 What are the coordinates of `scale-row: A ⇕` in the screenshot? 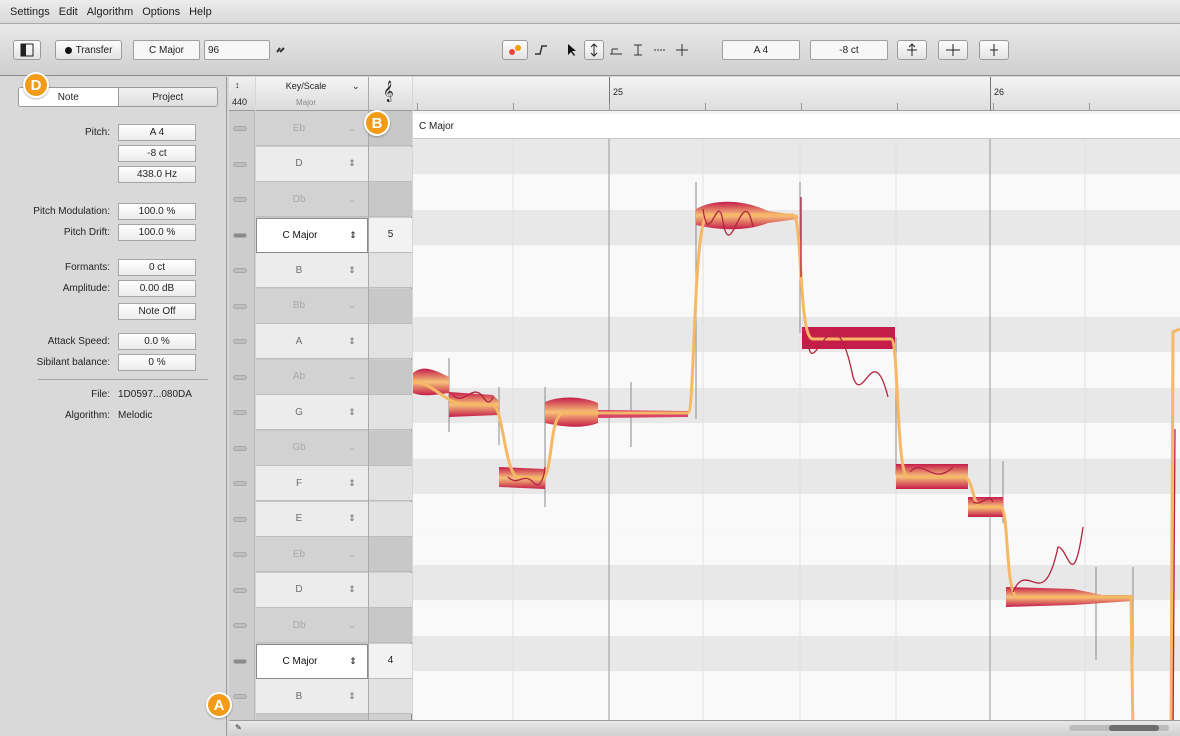 It's located at (312, 341).